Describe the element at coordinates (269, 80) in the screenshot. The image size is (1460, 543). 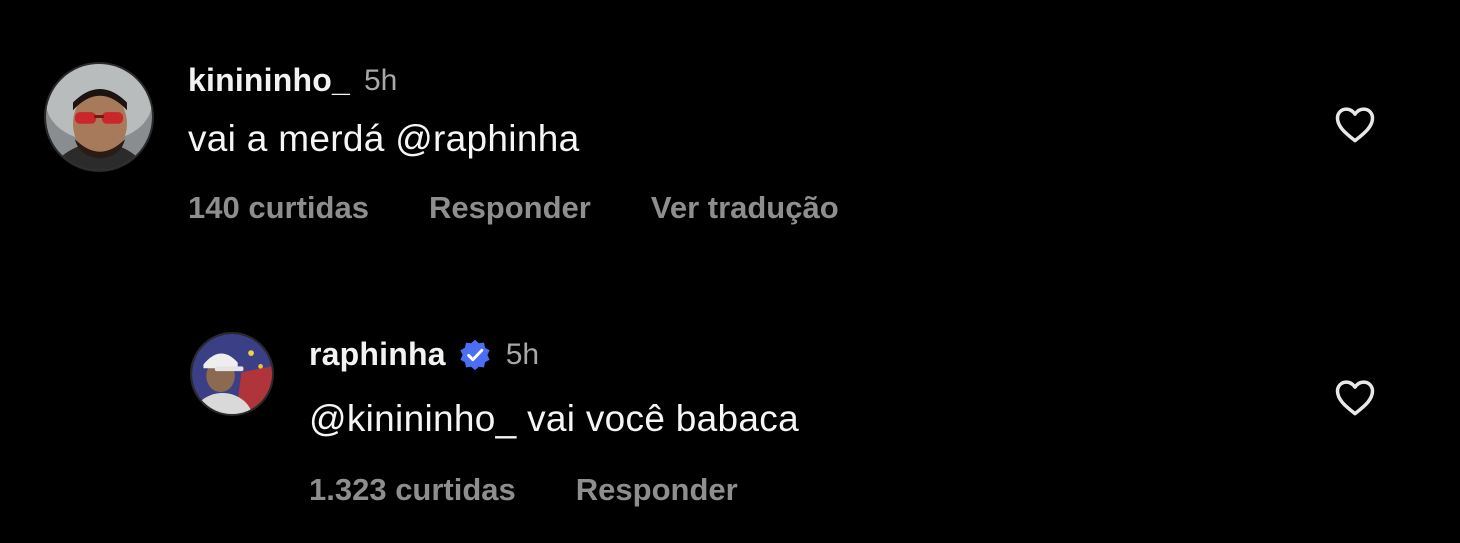
I see `username: kinininho_` at that location.